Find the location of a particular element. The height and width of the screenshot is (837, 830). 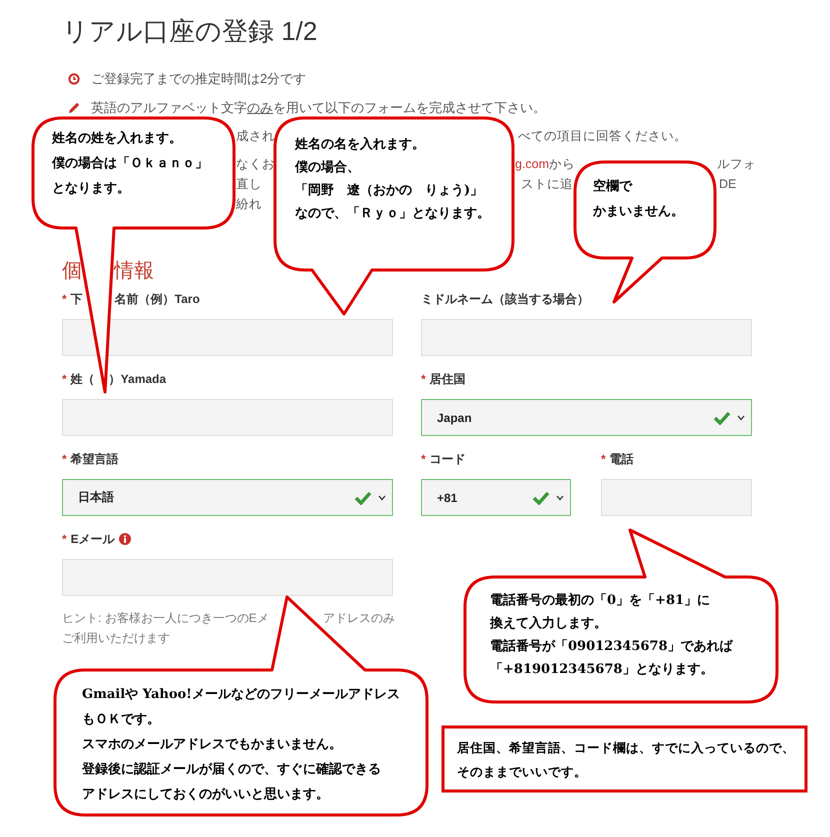

callout-text: そのままでいいです。 is located at coordinates (522, 772).